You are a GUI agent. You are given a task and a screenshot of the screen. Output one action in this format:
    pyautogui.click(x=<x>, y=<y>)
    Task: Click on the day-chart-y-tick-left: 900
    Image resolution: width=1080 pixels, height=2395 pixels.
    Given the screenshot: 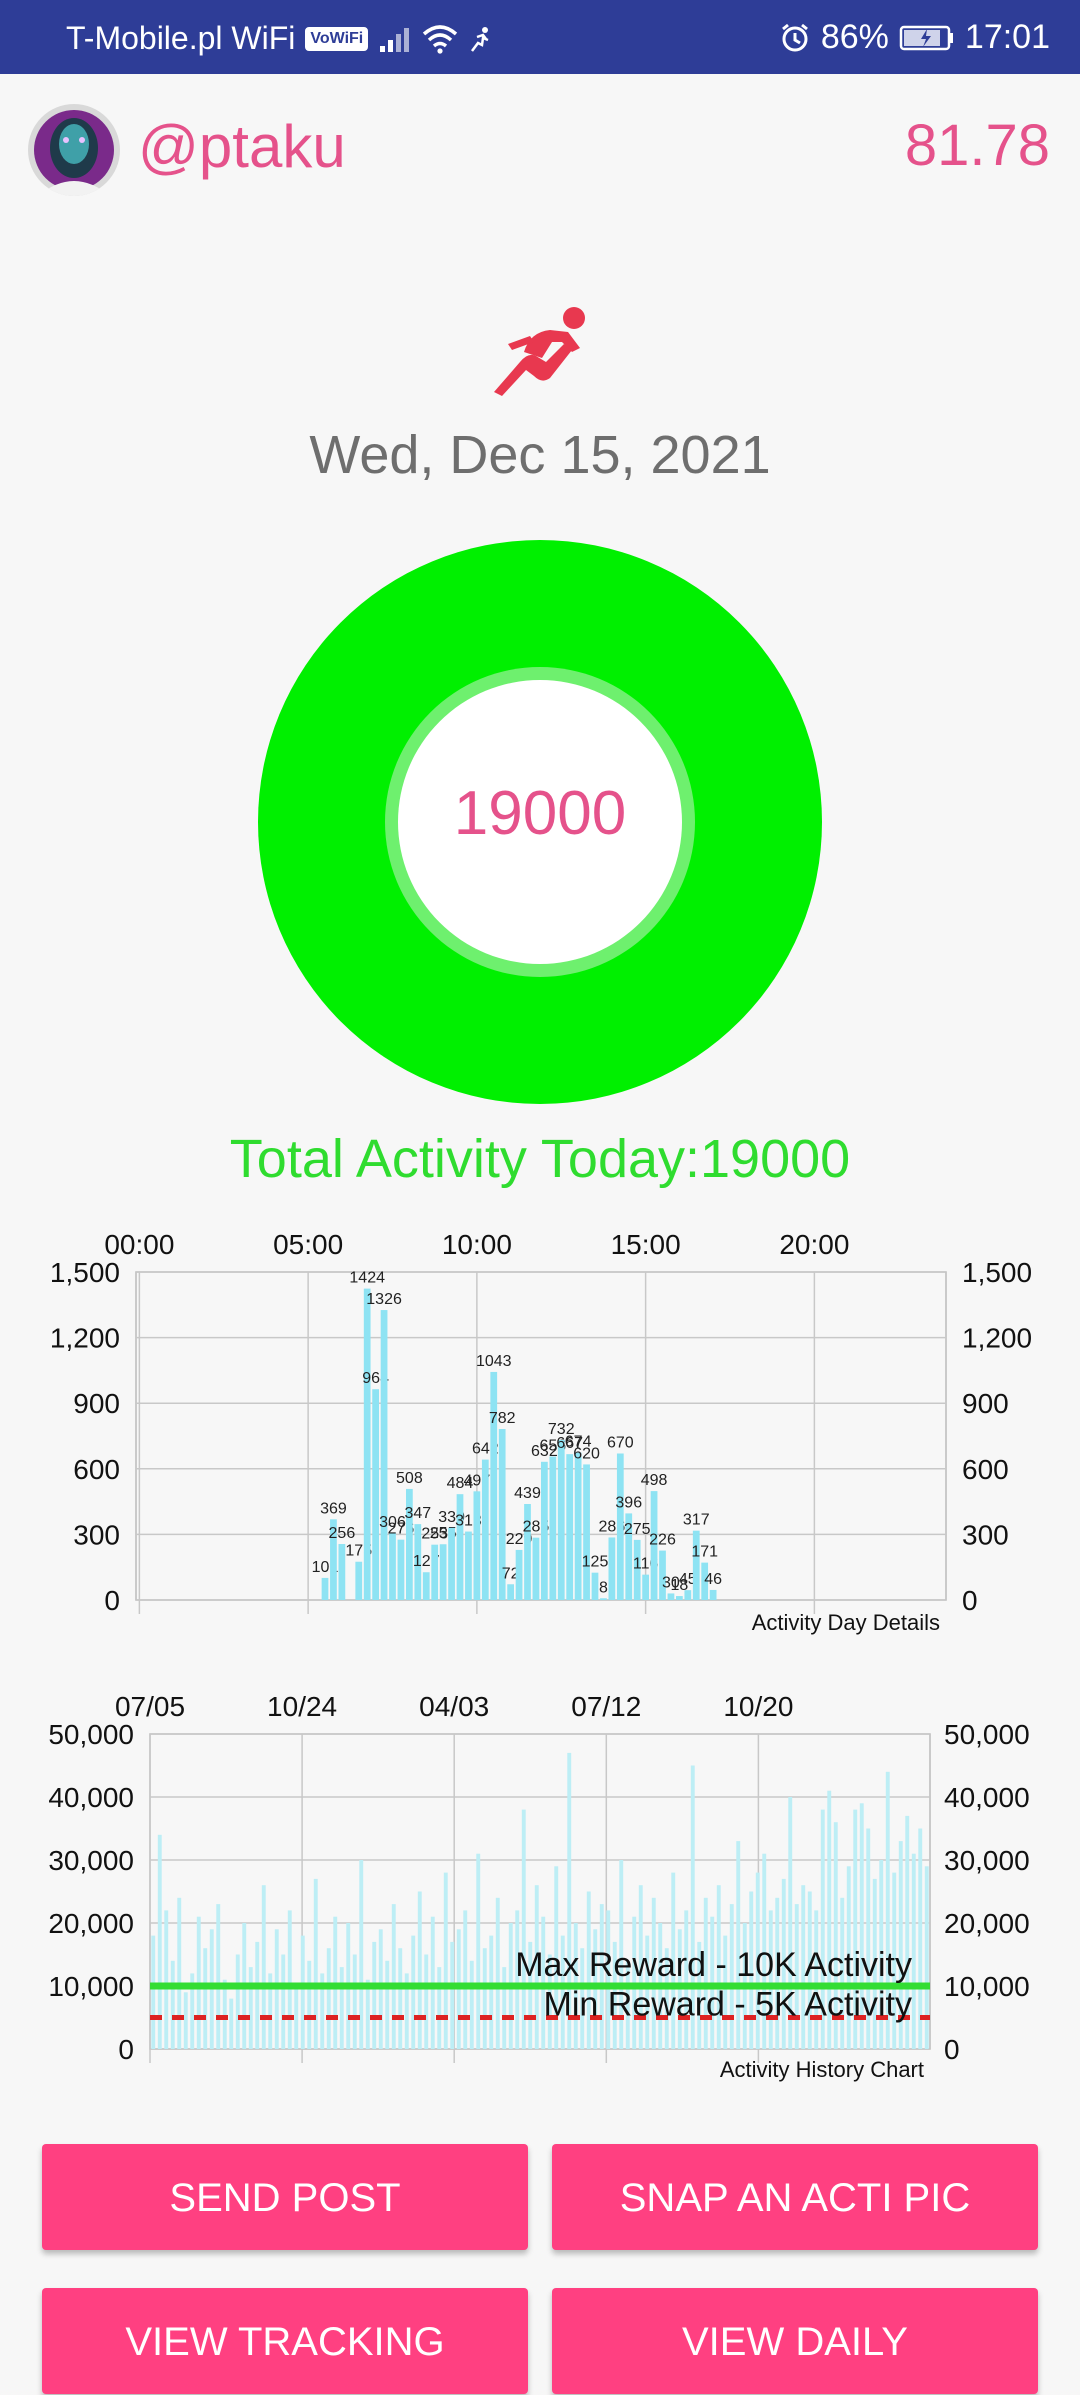 What is the action you would take?
    pyautogui.click(x=96, y=1403)
    